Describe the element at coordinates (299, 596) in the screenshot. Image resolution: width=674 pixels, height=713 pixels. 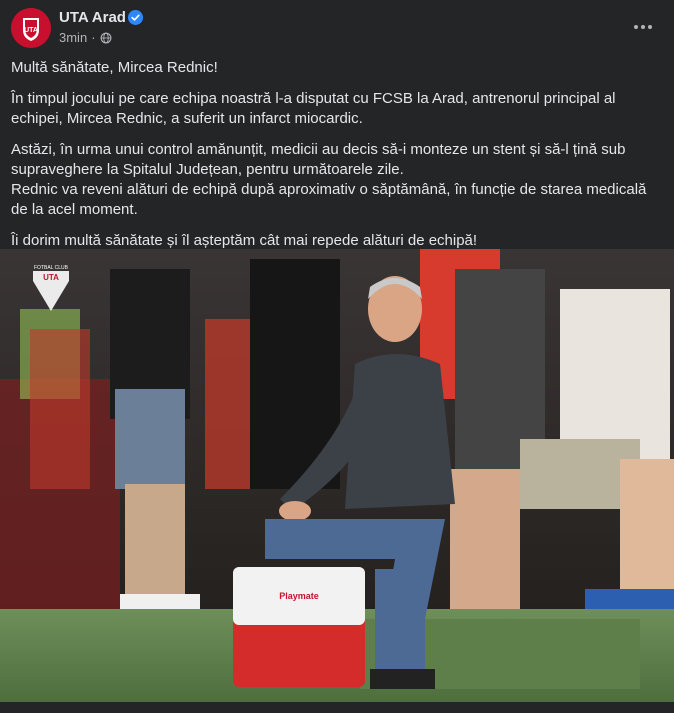
I see `cooler-brand-text: Playmate` at that location.